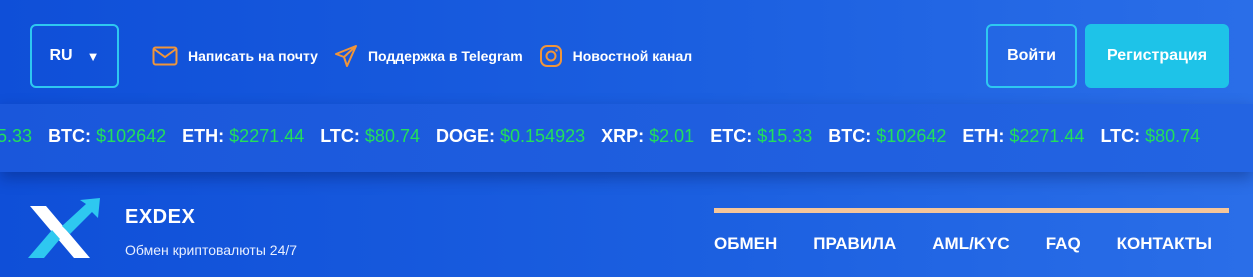  Describe the element at coordinates (445, 56) in the screenshot. I see `contact-telegram-label: Поддержка в Telegram` at that location.